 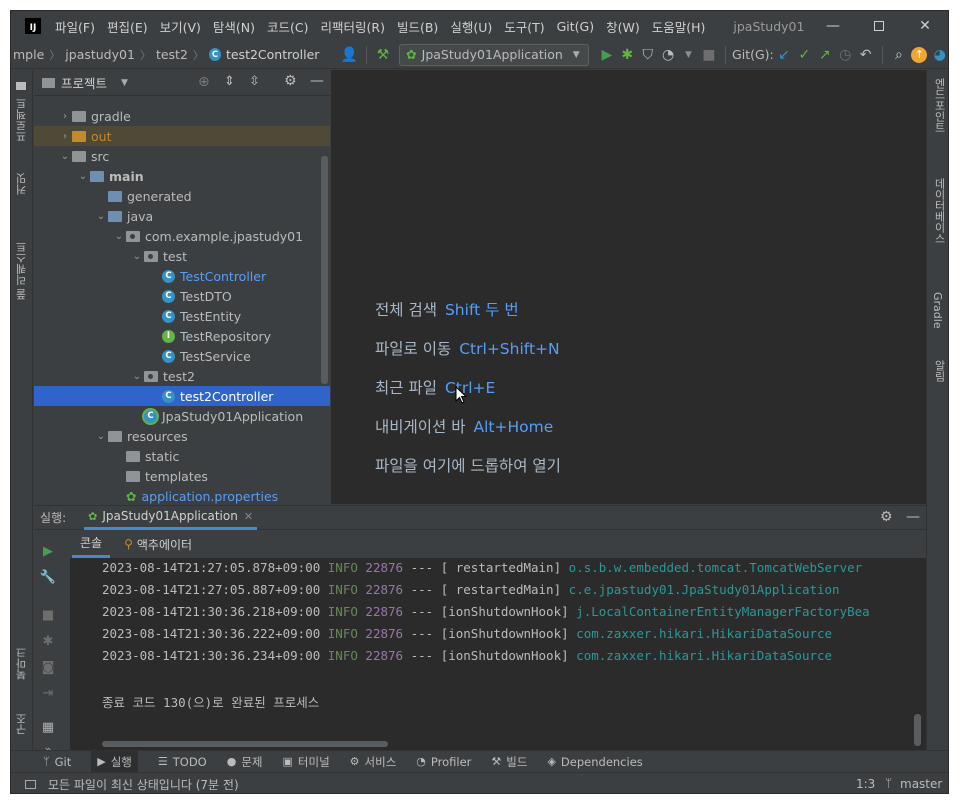 I want to click on coverage-shield-icon: ⛉, so click(x=648, y=55).